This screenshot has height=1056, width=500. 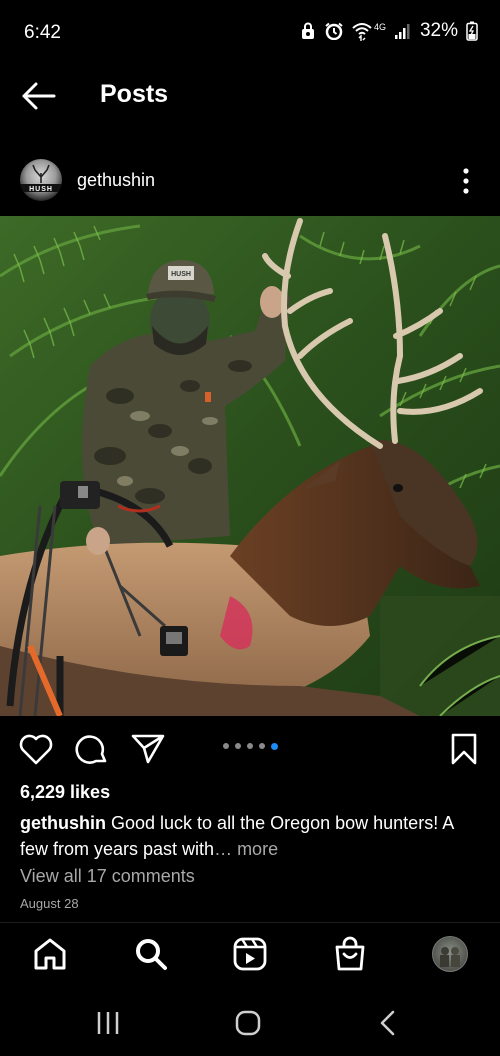 What do you see at coordinates (402, 31) in the screenshot?
I see `signal-icon` at bounding box center [402, 31].